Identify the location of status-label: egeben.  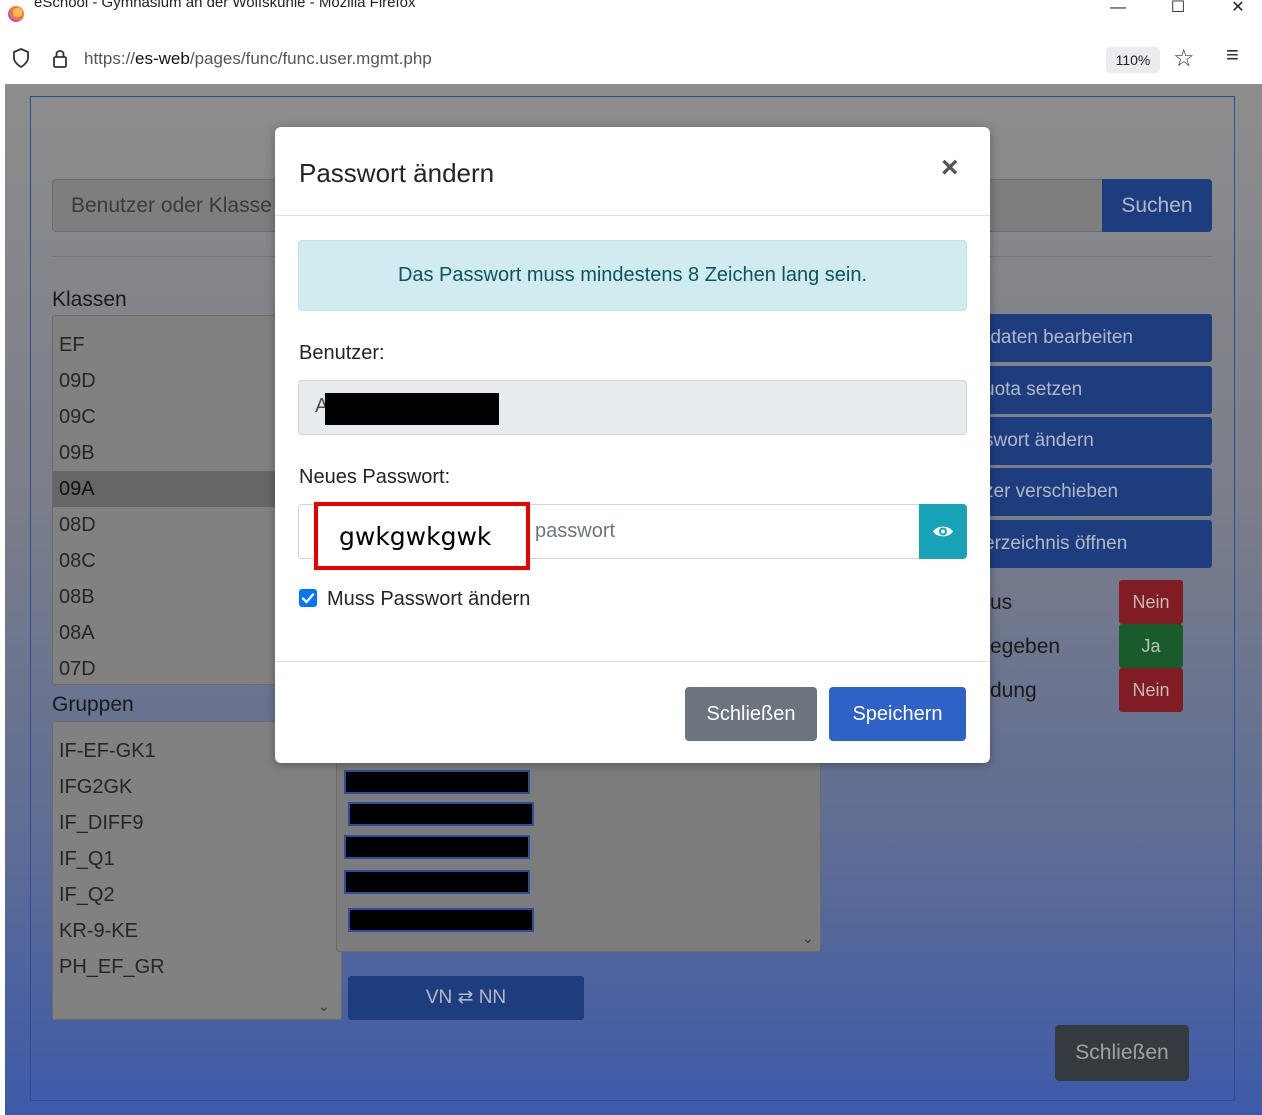
(1025, 646).